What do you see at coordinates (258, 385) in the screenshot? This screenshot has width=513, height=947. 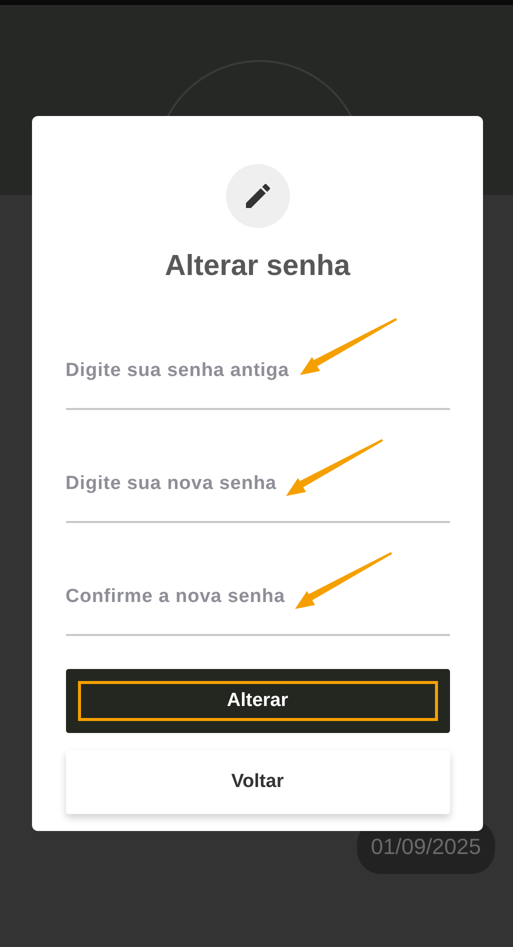 I see `password-field: Digite sua senha antiga` at bounding box center [258, 385].